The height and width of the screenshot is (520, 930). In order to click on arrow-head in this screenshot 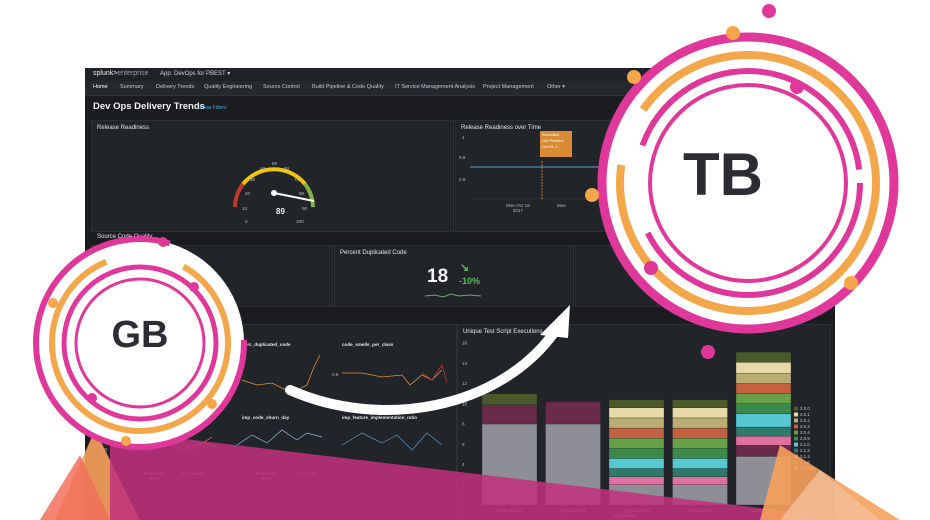, I will do `click(555, 321)`.